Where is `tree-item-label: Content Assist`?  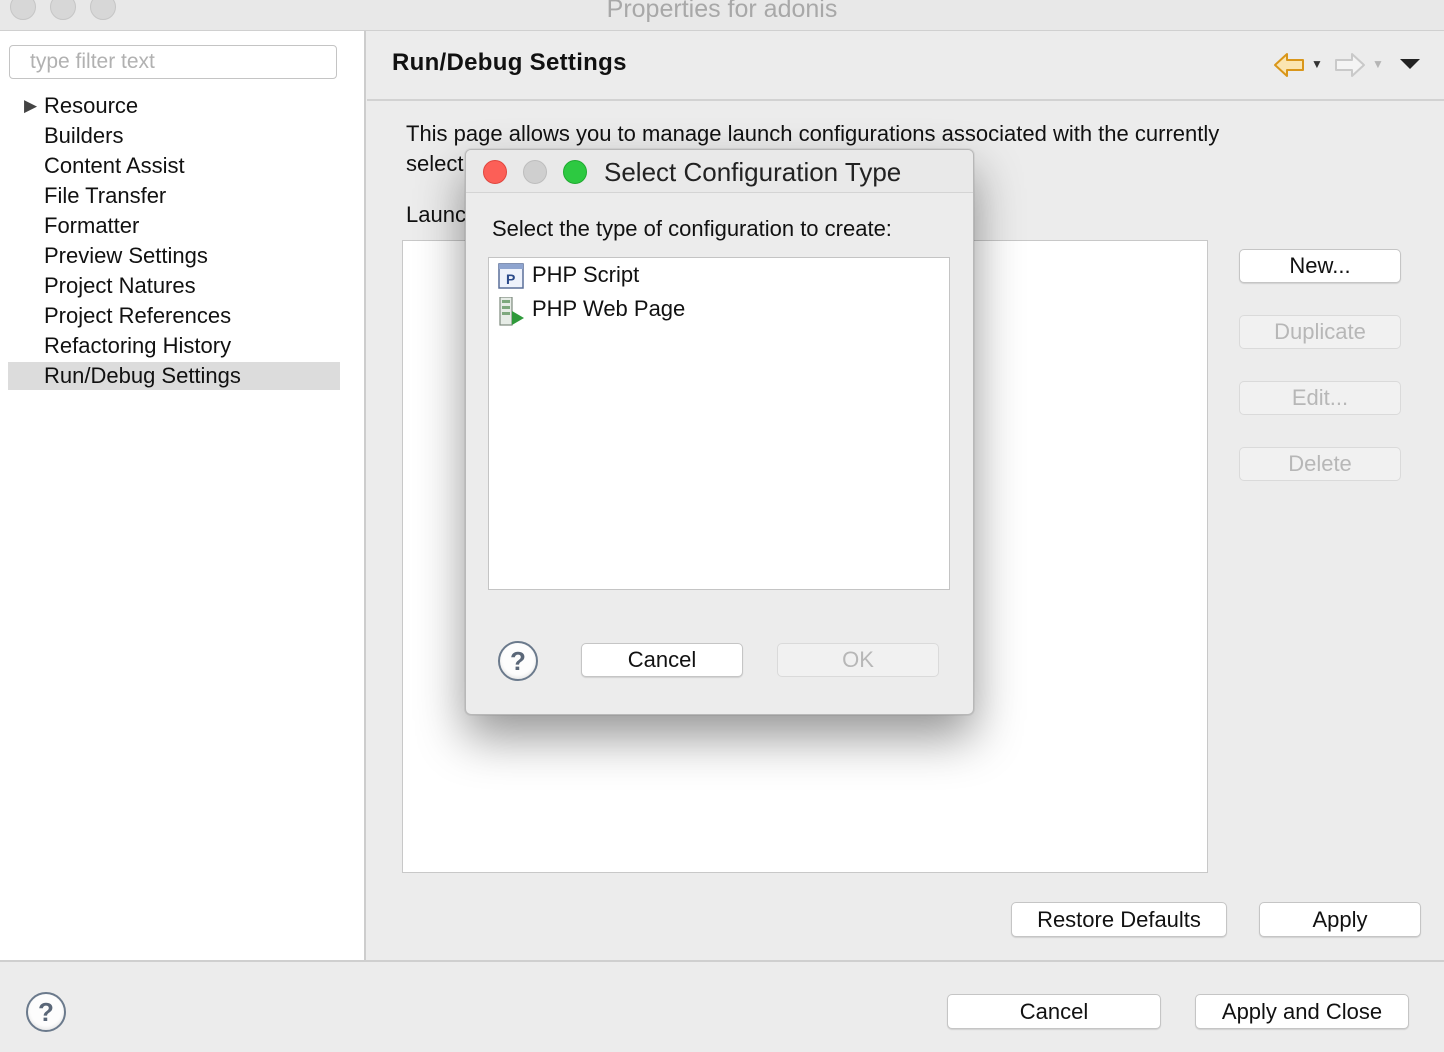 tree-item-label: Content Assist is located at coordinates (114, 165).